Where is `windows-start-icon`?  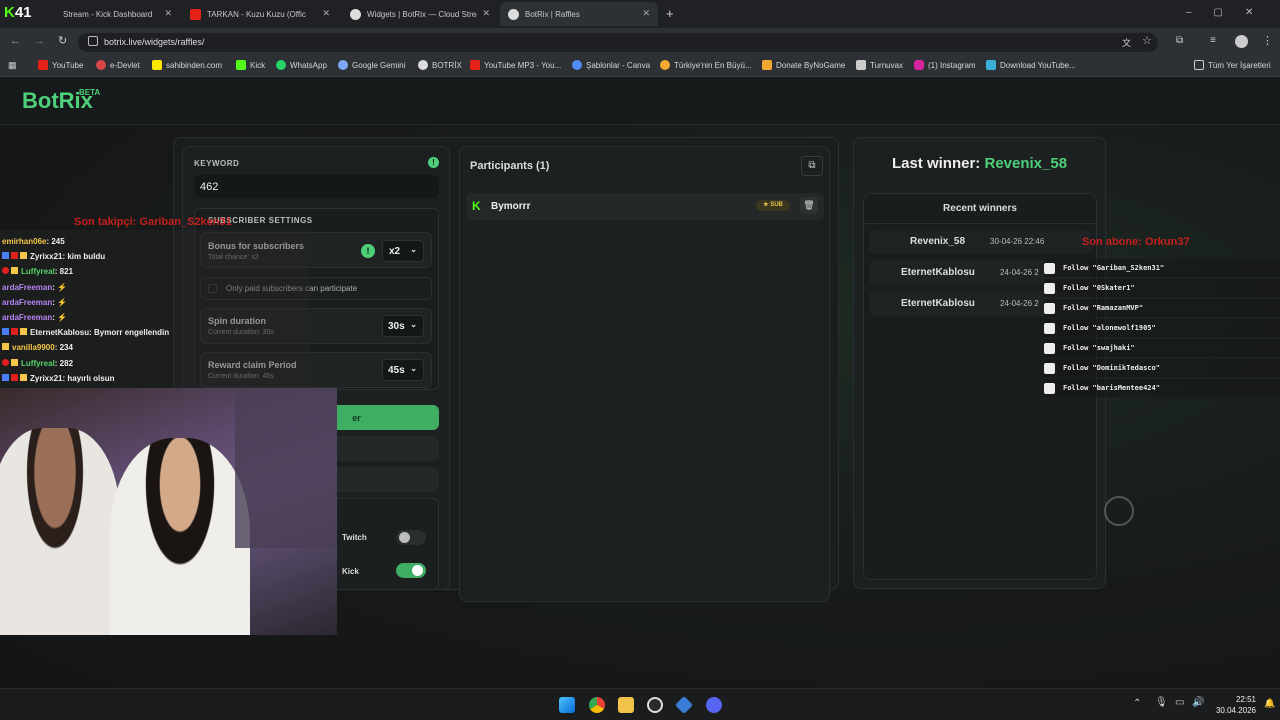
windows-start-icon is located at coordinates (567, 705).